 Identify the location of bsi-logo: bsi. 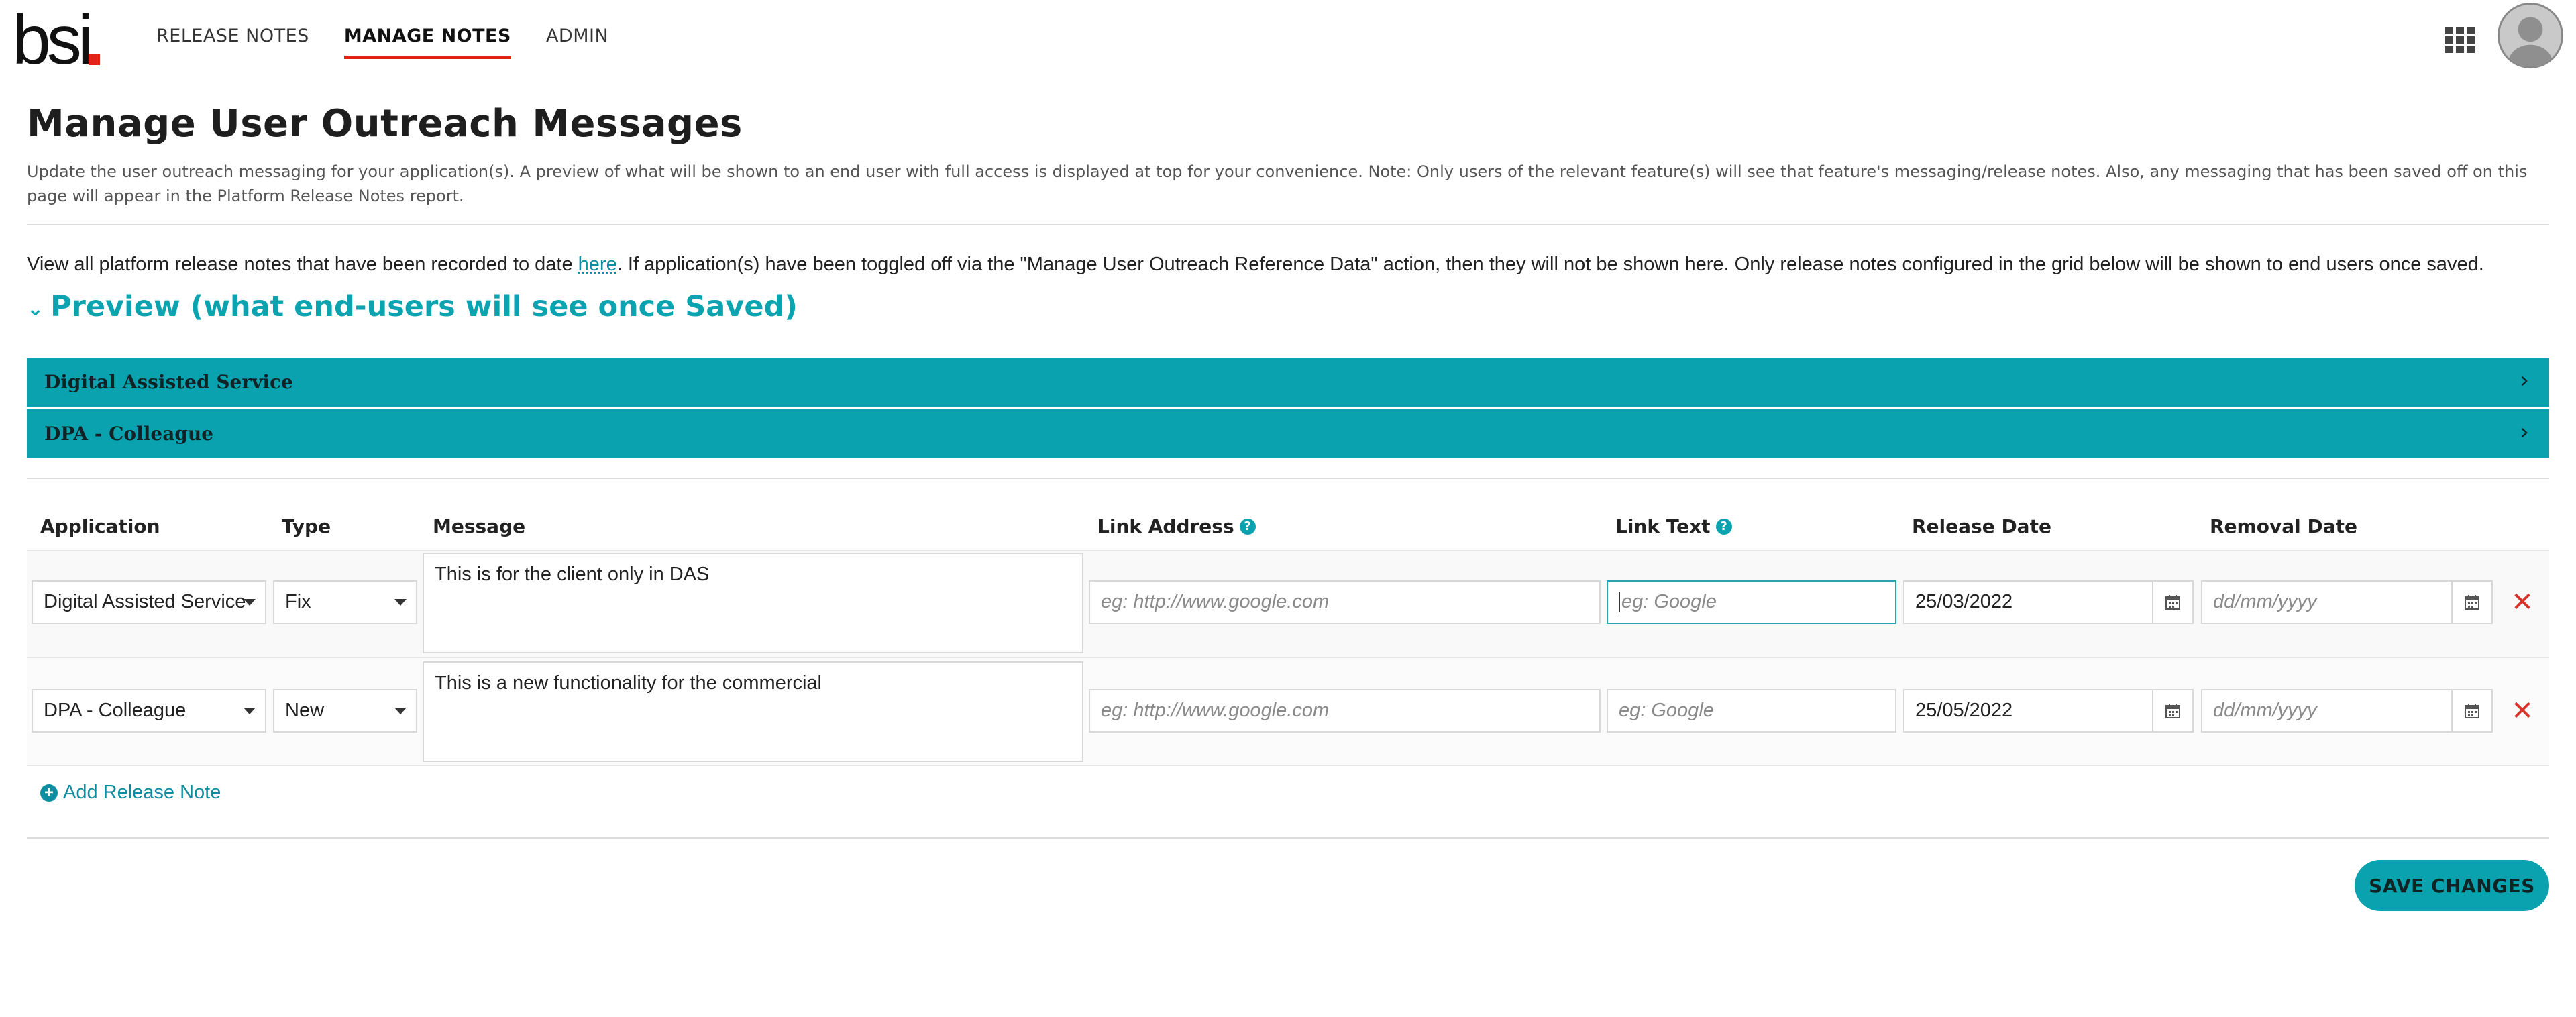
(52, 40).